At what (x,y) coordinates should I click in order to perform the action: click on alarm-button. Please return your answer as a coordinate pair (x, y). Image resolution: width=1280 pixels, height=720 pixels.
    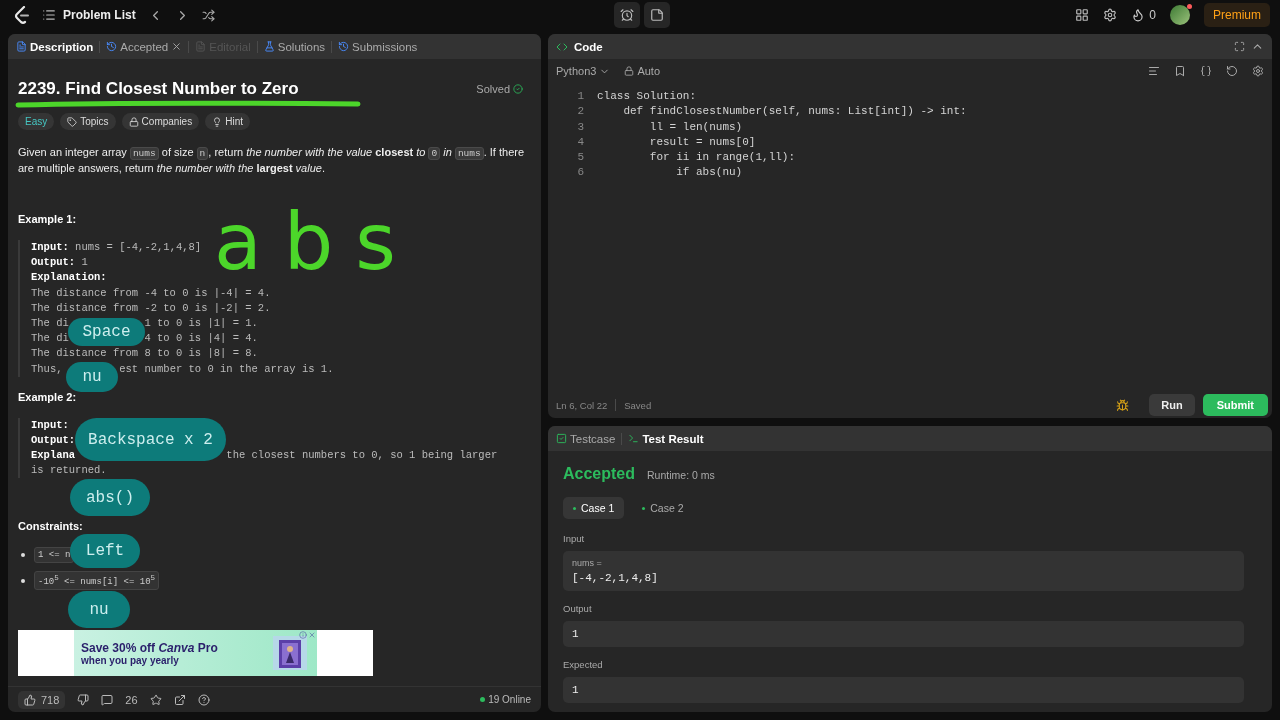
    Looking at the image, I should click on (627, 15).